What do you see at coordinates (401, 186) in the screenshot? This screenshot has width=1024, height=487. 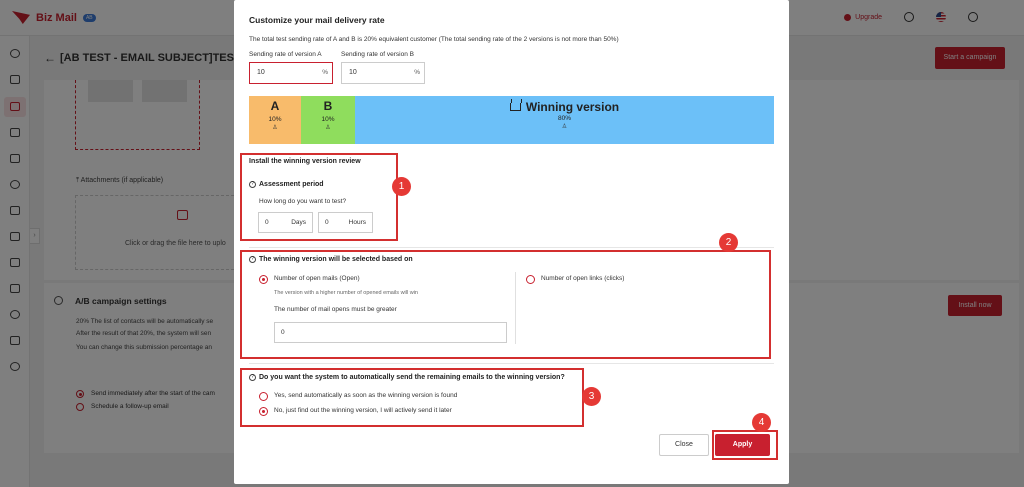 I see `annotation-number-1: 1` at bounding box center [401, 186].